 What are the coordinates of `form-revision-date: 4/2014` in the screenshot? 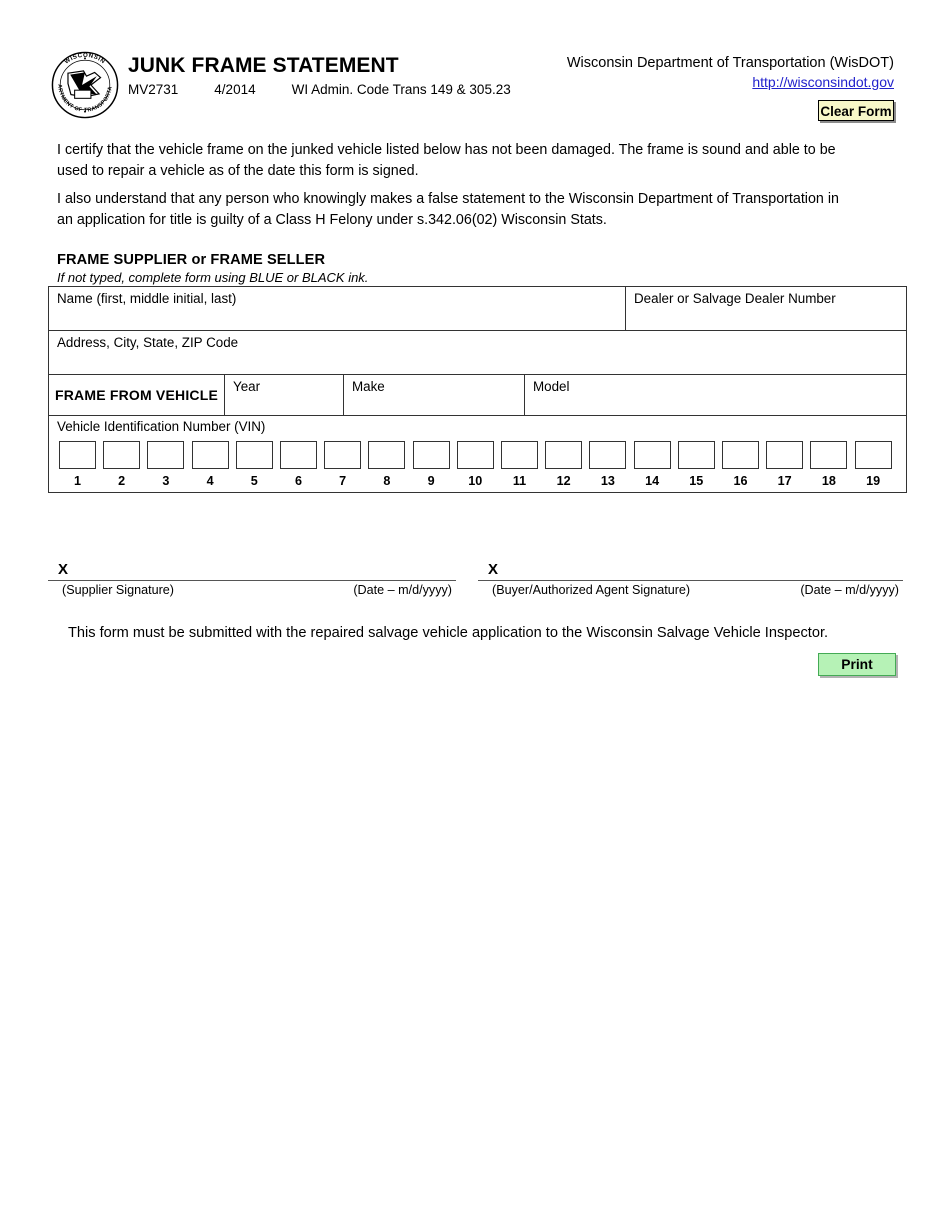 It's located at (235, 89).